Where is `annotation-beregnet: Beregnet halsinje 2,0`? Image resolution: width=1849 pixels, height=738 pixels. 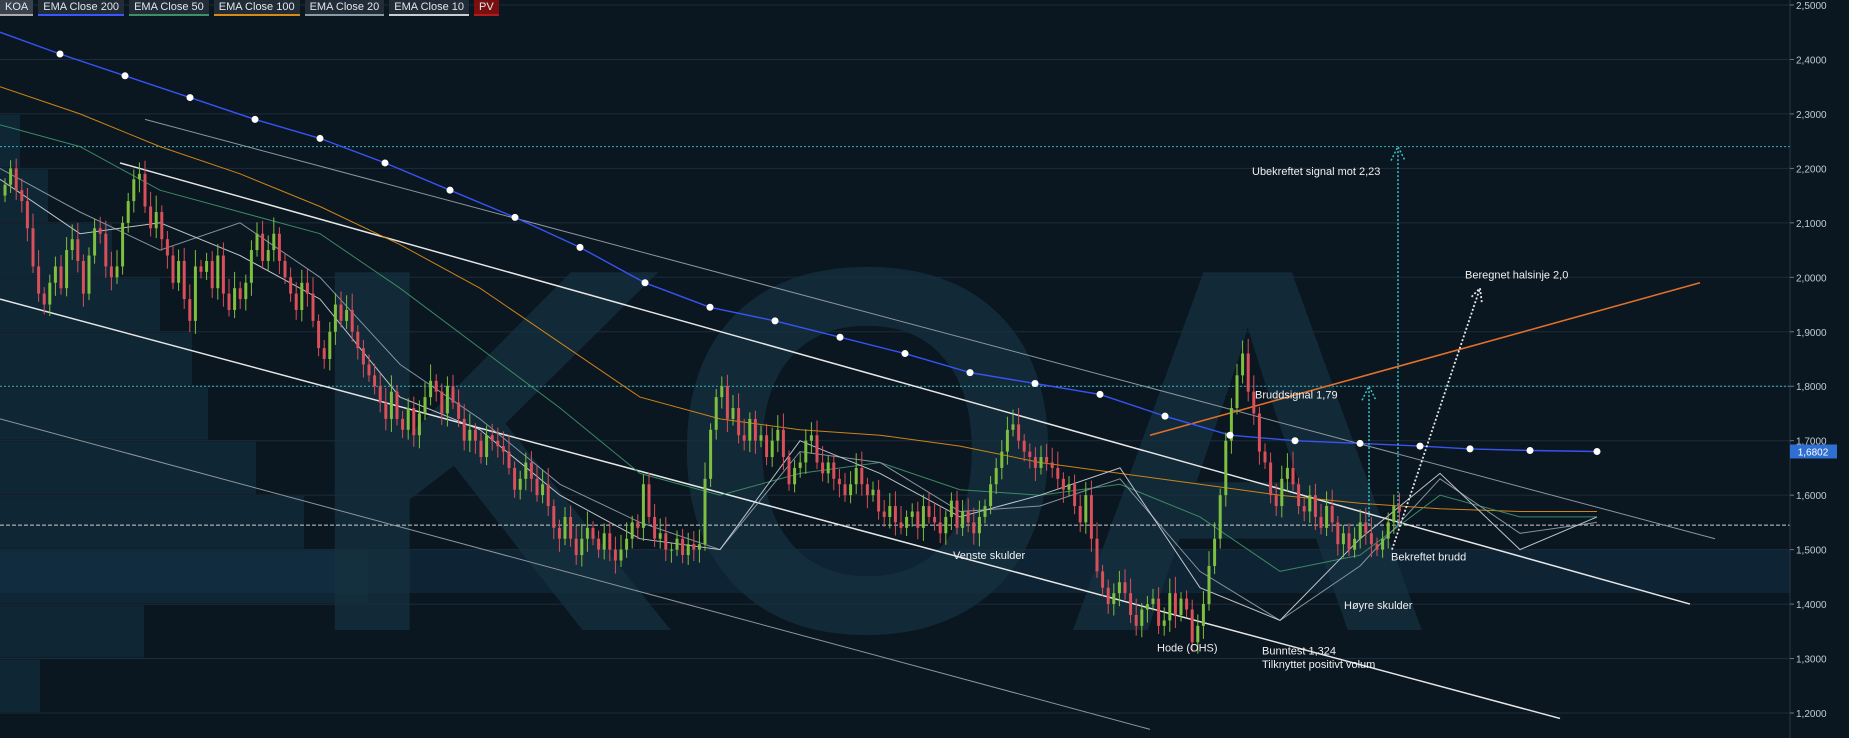 annotation-beregnet: Beregnet halsinje 2,0 is located at coordinates (1516, 276).